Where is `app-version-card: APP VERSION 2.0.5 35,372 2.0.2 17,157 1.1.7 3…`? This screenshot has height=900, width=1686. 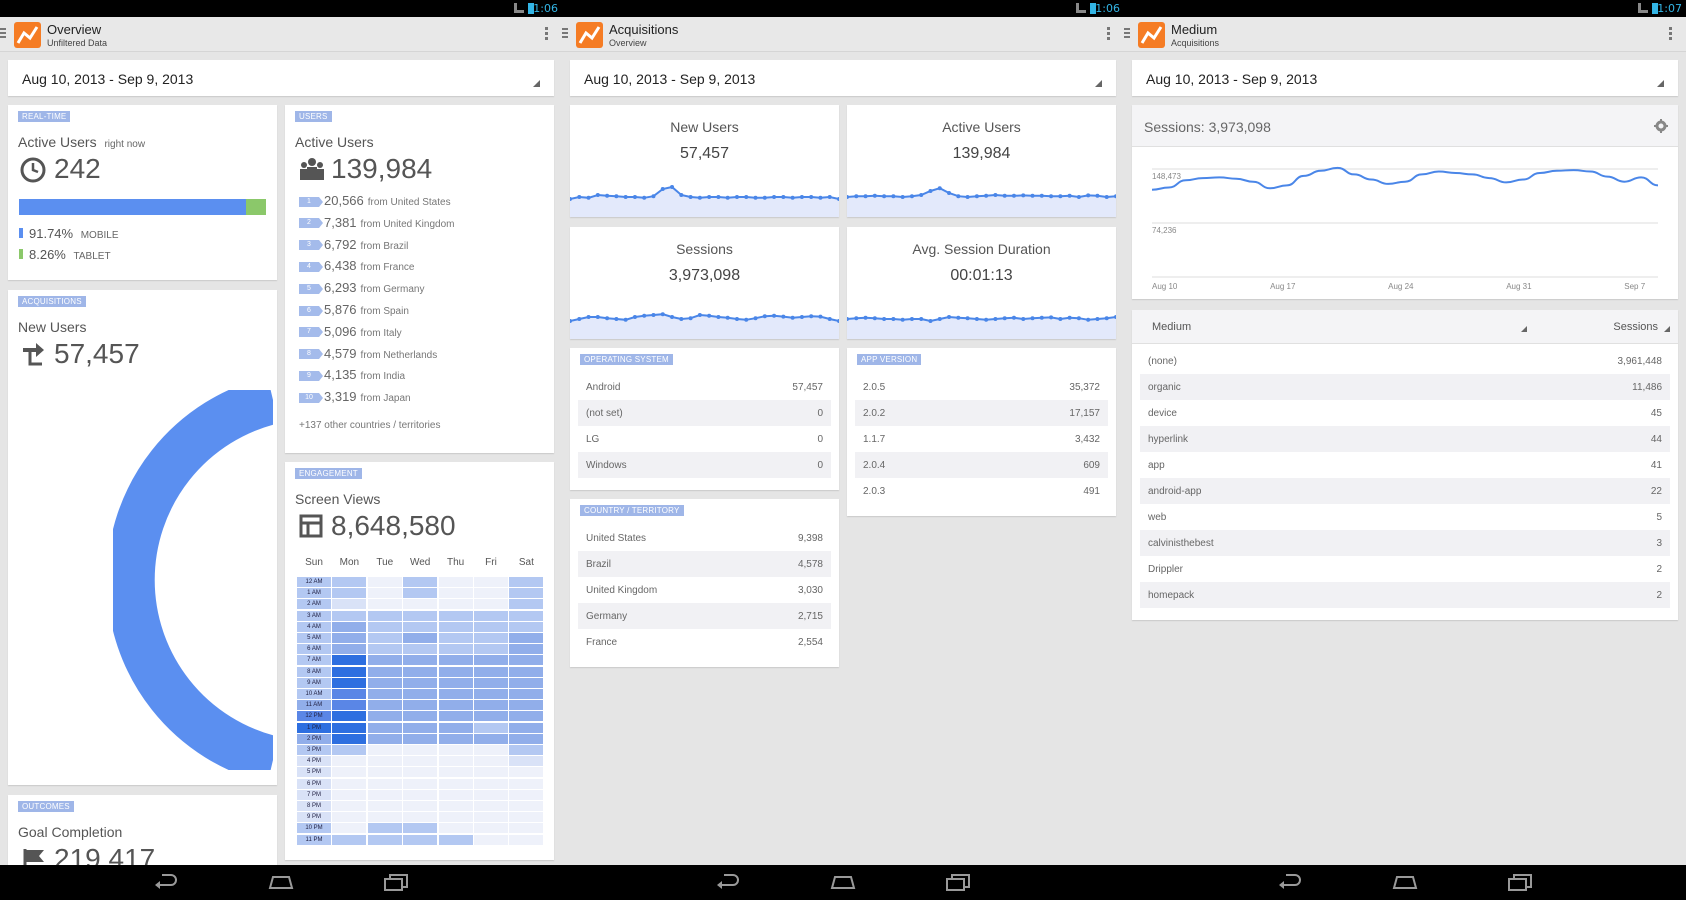
app-version-card: APP VERSION 2.0.5 35,372 2.0.2 17,157 1.1.7 3… is located at coordinates (981, 432).